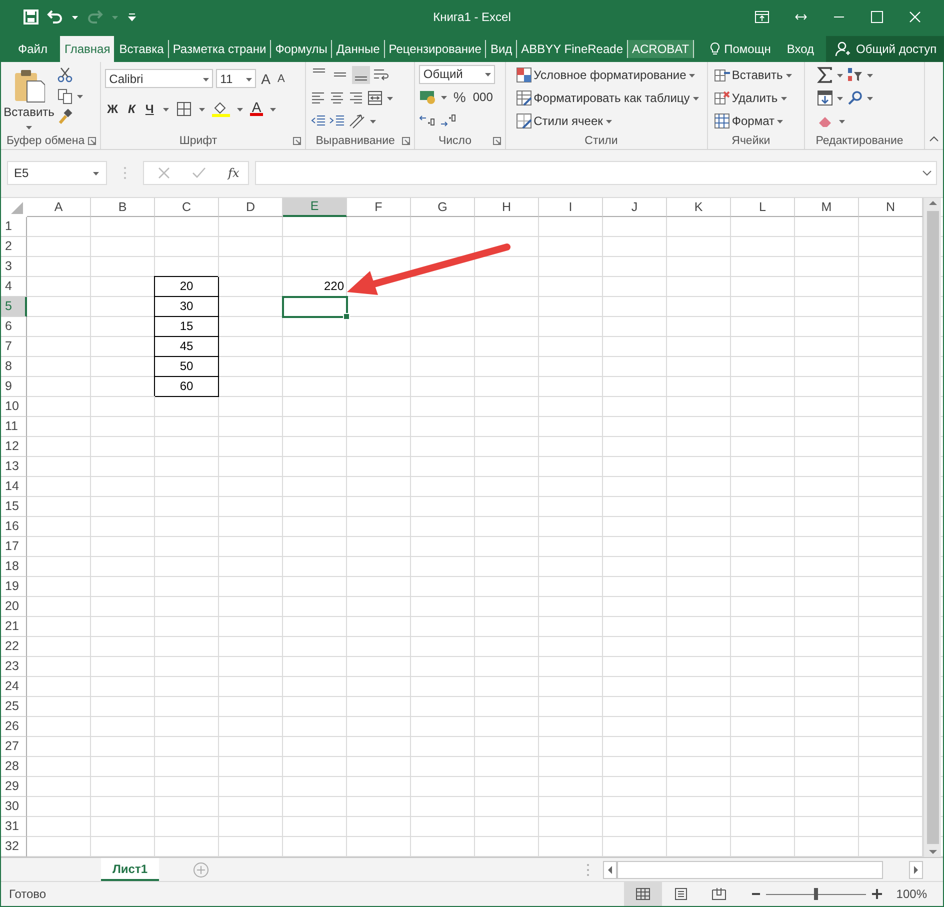 The width and height of the screenshot is (944, 907). Describe the element at coordinates (14, 606) in the screenshot. I see `row-header: 20` at that location.